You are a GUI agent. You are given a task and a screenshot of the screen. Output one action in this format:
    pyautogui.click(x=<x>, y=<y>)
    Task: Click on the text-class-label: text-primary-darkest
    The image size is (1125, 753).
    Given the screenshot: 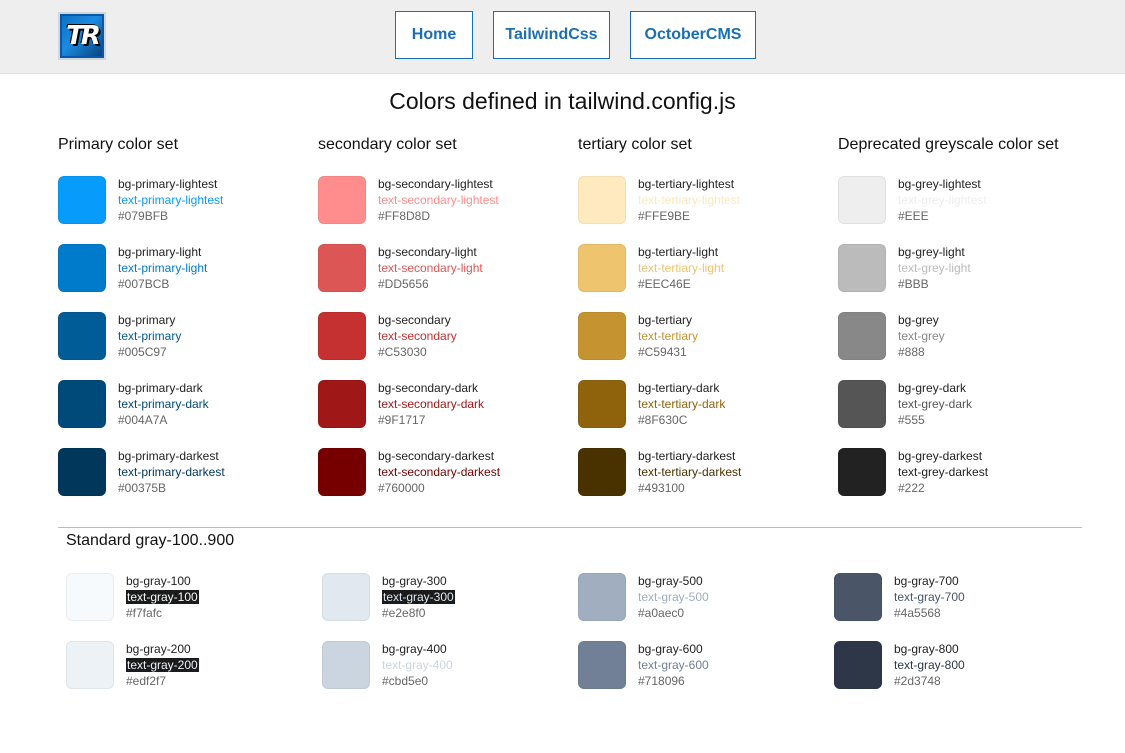 What is the action you would take?
    pyautogui.click(x=171, y=472)
    